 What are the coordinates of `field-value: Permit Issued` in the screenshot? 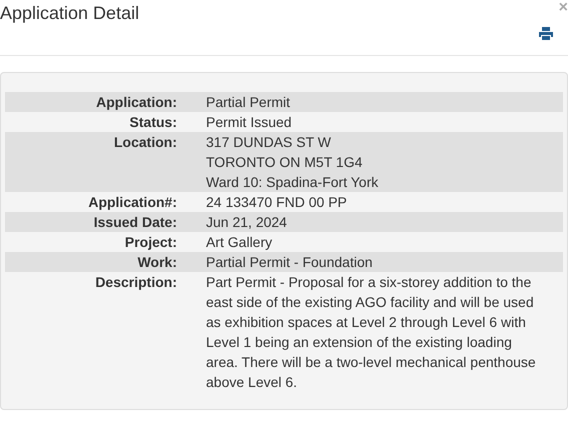 It's located at (249, 122).